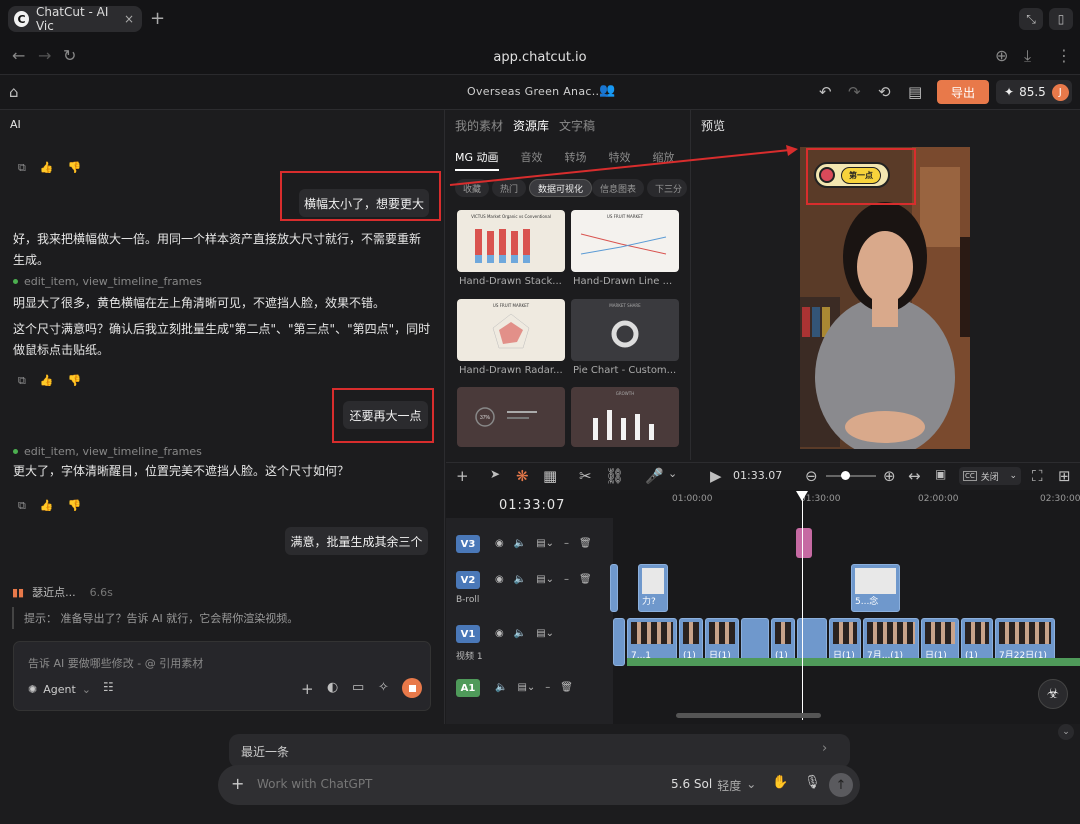  Describe the element at coordinates (713, 785) in the screenshot. I see `model-selector: 5.6 Sol 轻度 ⌄` at that location.